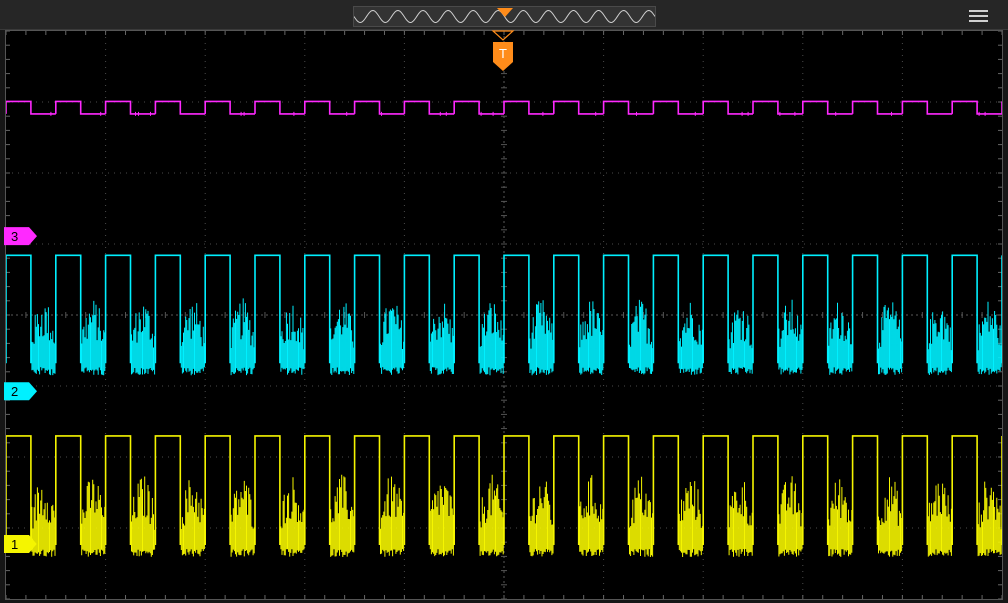 This screenshot has width=1008, height=603. Describe the element at coordinates (979, 16) in the screenshot. I see `hamburger-menu-icon` at that location.